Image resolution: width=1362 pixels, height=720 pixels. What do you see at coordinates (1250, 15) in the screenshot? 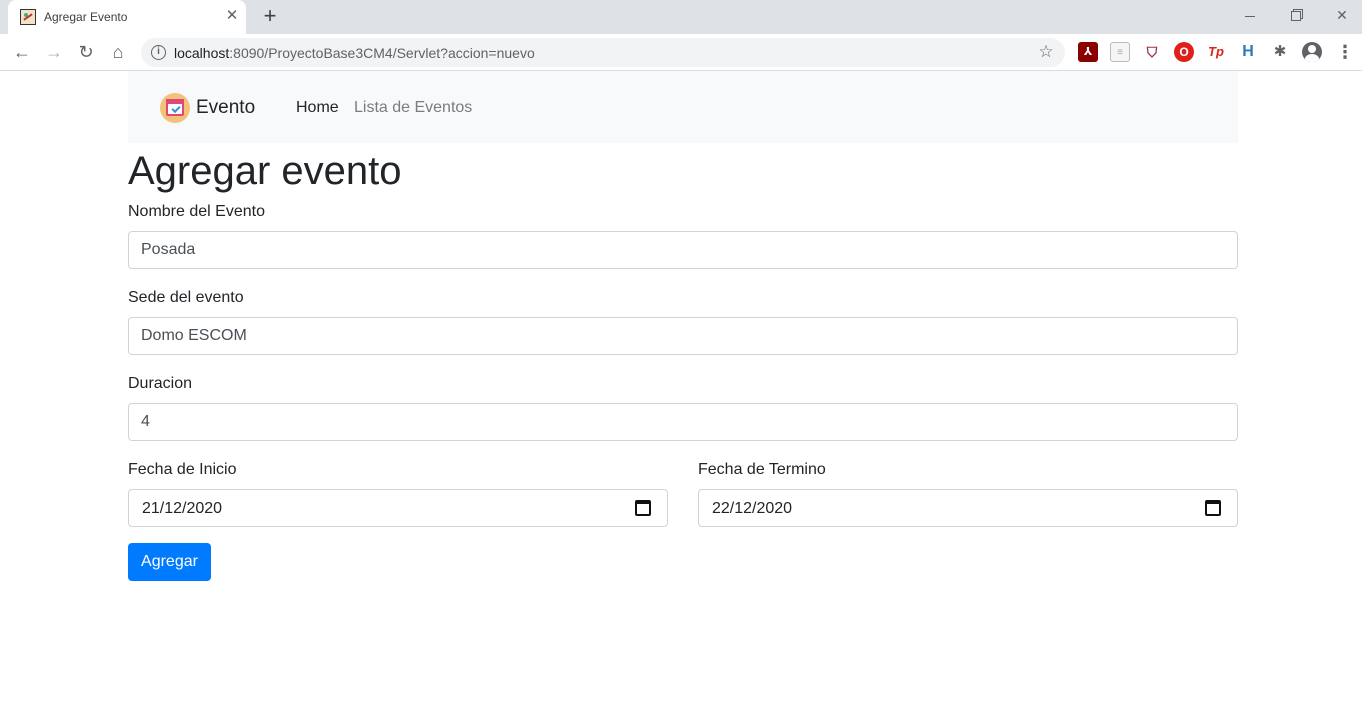
I see `minimize-window-button` at bounding box center [1250, 15].